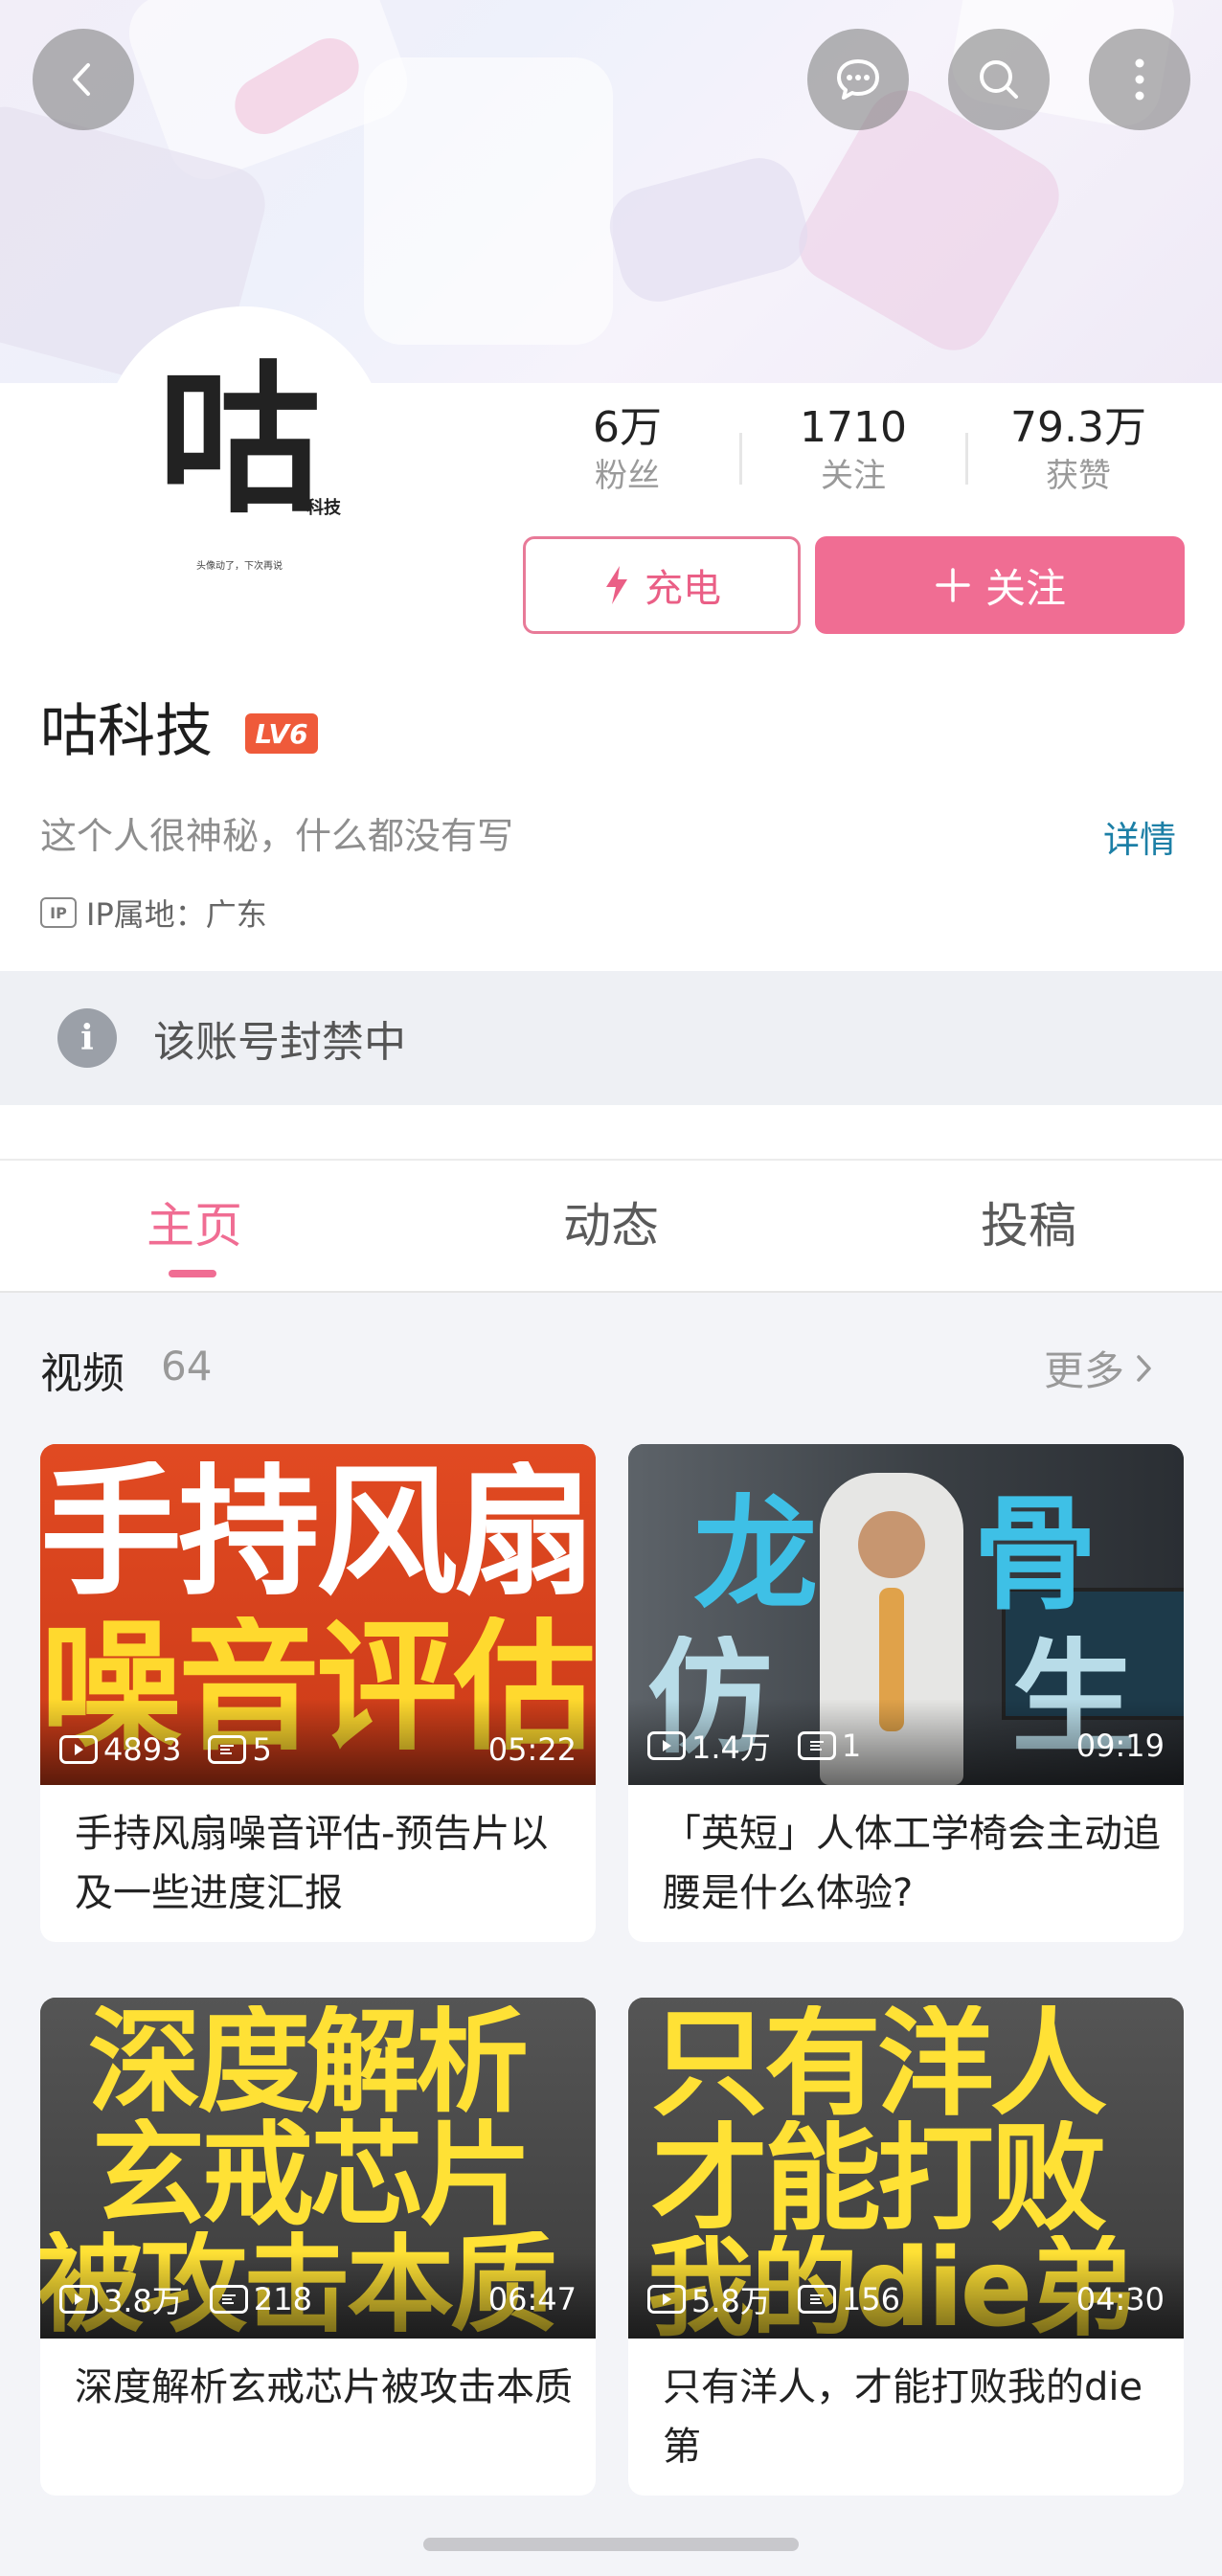 This screenshot has width=1222, height=2576. Describe the element at coordinates (683, 589) in the screenshot. I see `charge-label: 充电` at that location.